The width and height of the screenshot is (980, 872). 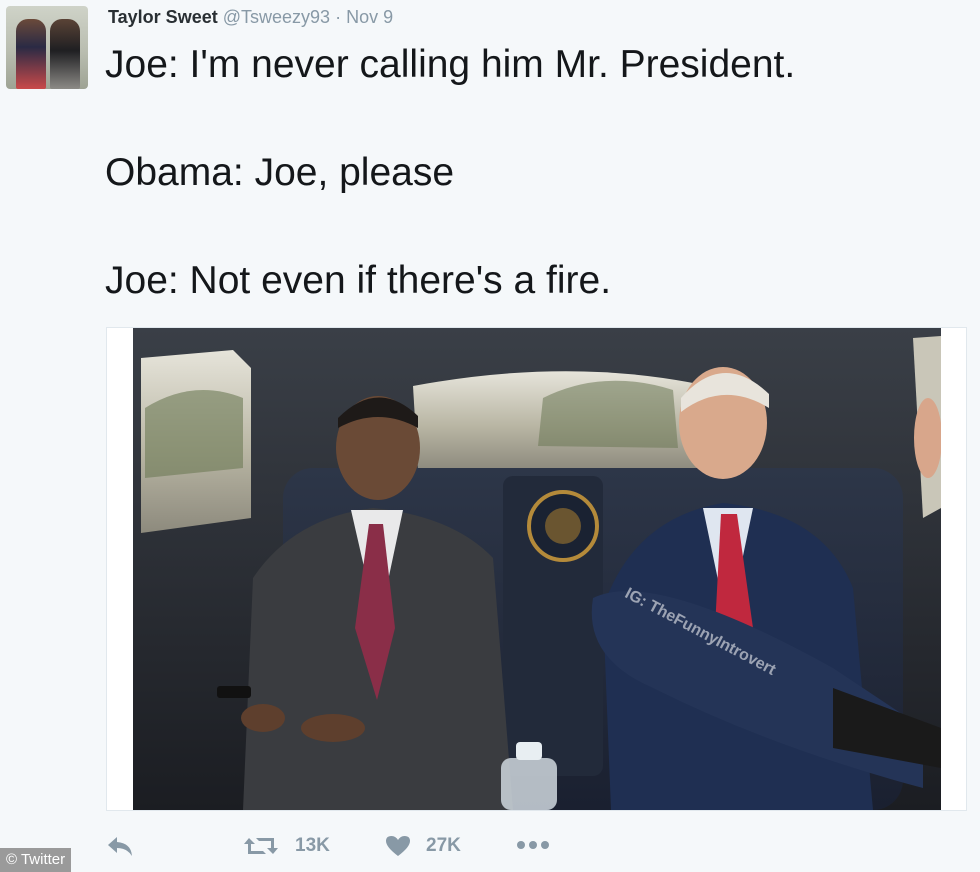 I want to click on avatar-figure-left, so click(x=31, y=54).